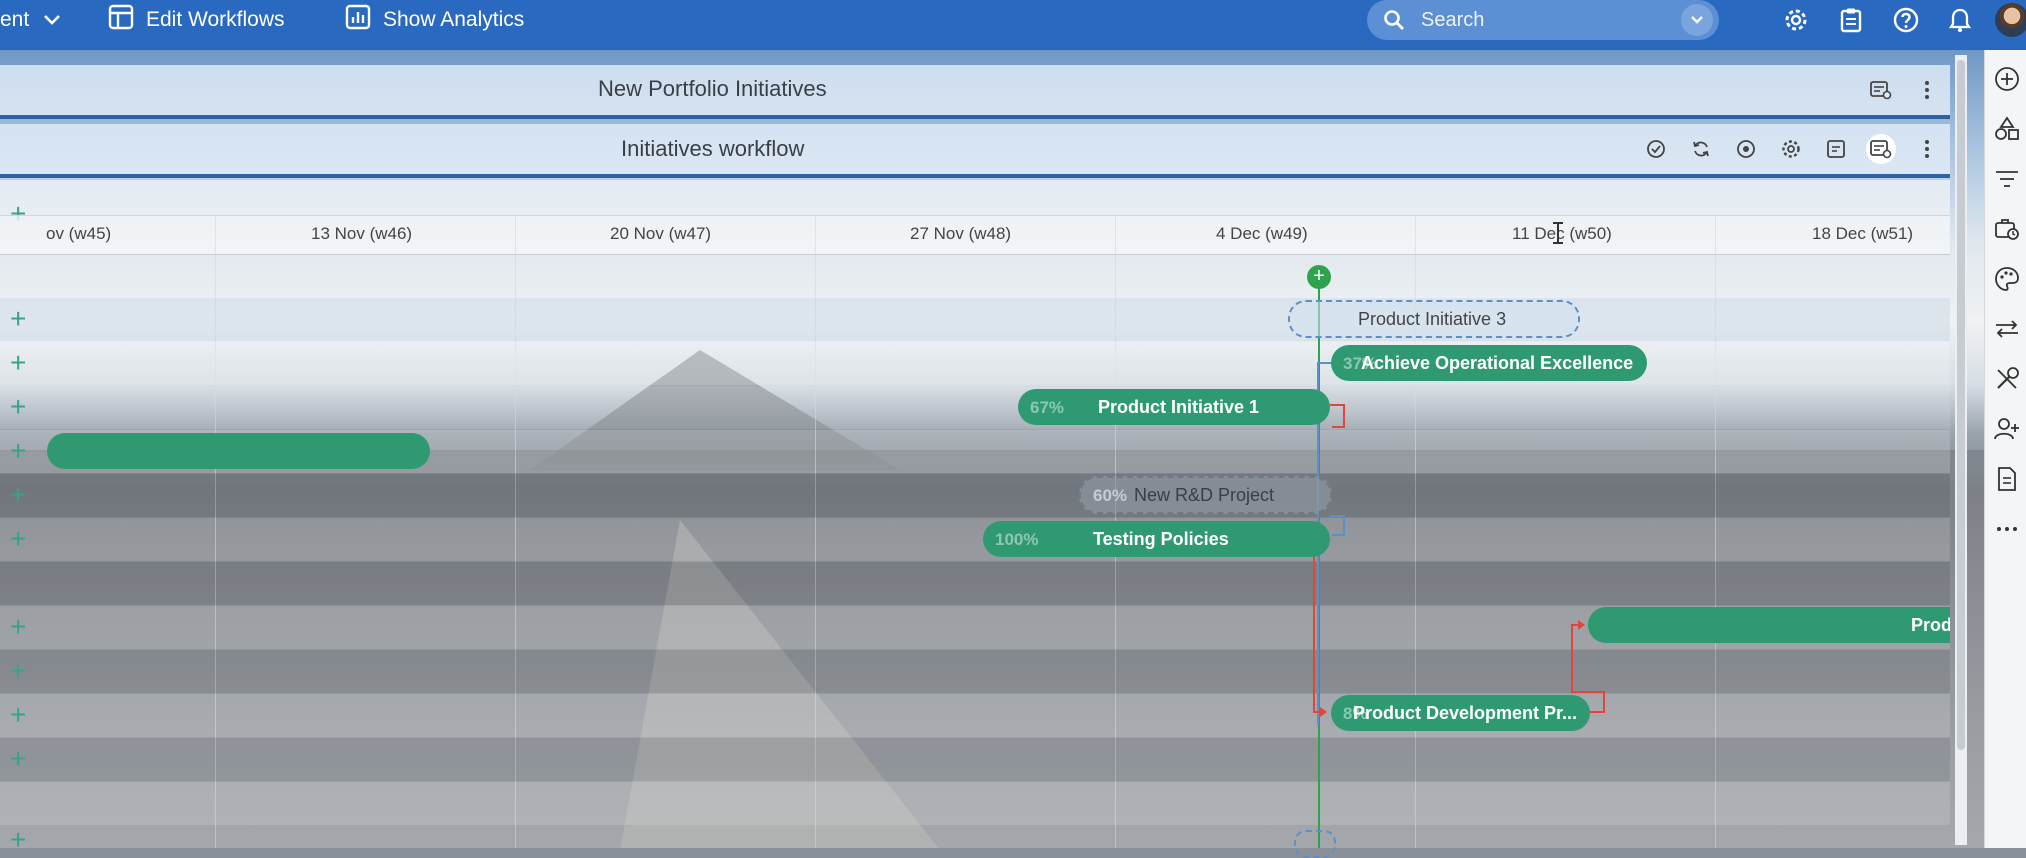 The image size is (2026, 858). What do you see at coordinates (1930, 625) in the screenshot?
I see `bar-label: Prod` at bounding box center [1930, 625].